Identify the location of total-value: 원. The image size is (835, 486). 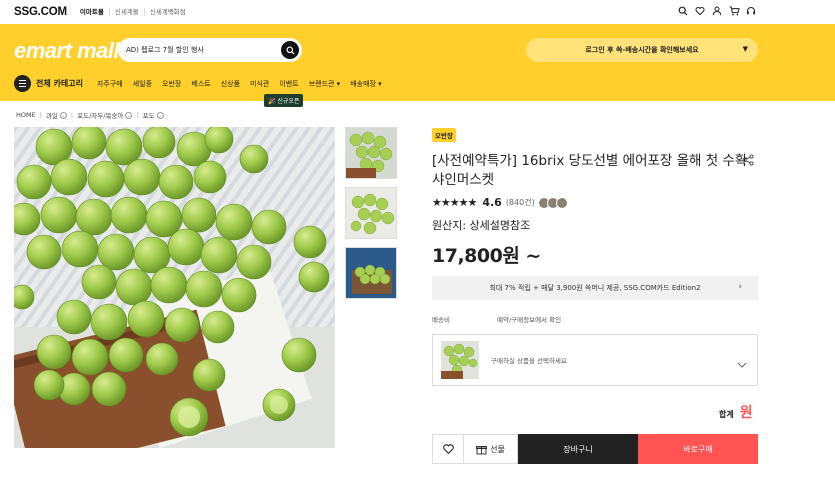
(746, 413).